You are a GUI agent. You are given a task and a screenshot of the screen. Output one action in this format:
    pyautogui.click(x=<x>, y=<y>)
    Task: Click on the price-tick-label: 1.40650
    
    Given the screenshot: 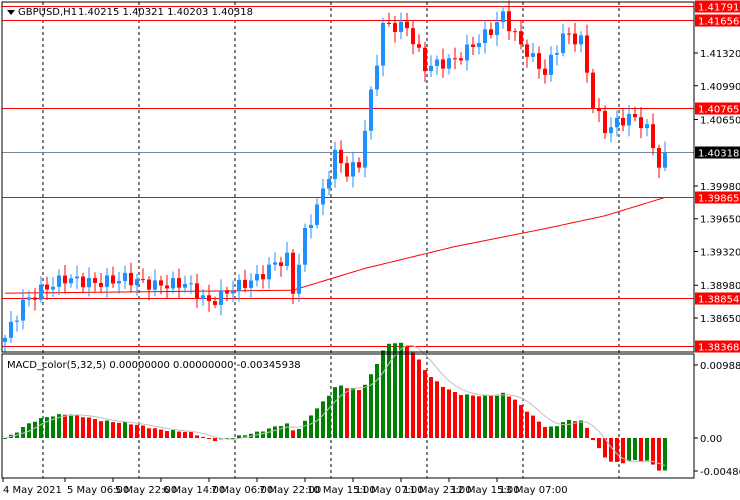 What is the action you would take?
    pyautogui.click(x=720, y=120)
    